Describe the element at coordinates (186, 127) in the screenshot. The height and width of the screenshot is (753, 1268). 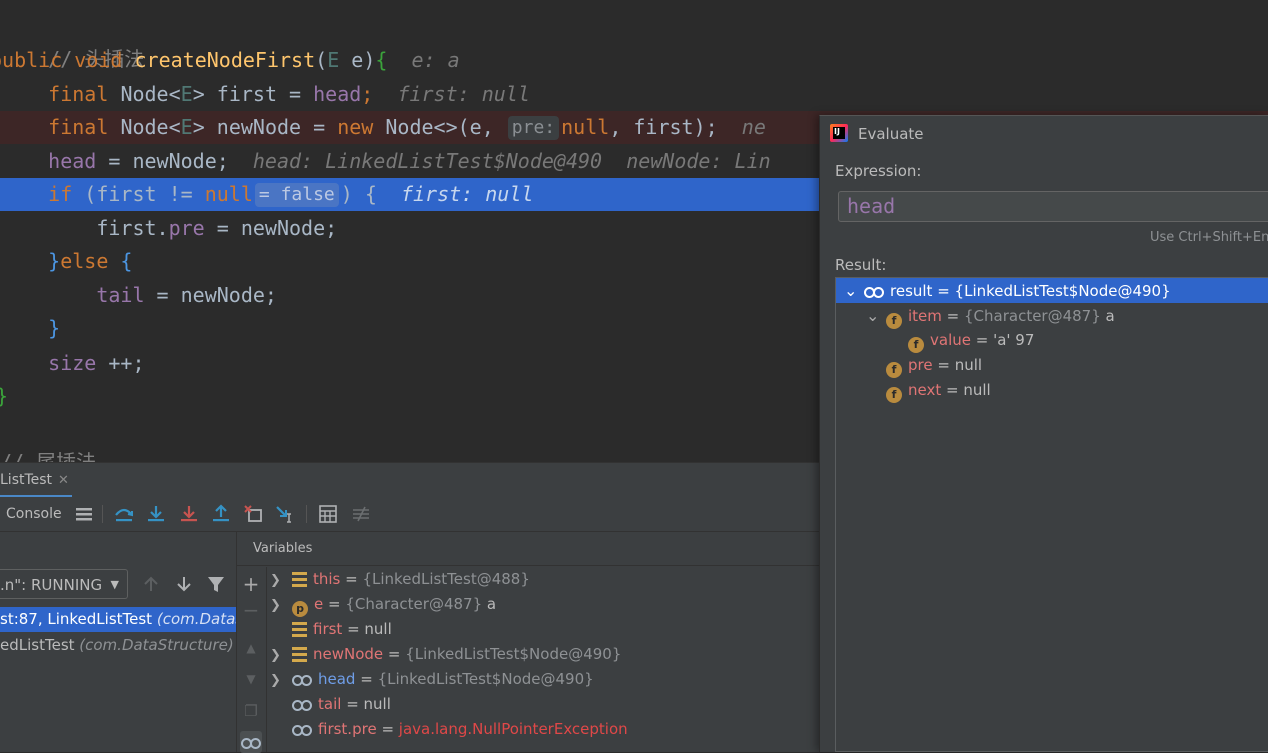
I see `type-param: E` at that location.